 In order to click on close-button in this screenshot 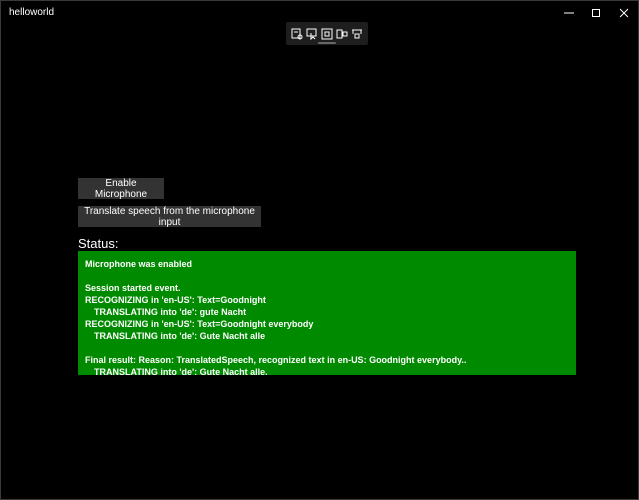, I will do `click(624, 12)`.